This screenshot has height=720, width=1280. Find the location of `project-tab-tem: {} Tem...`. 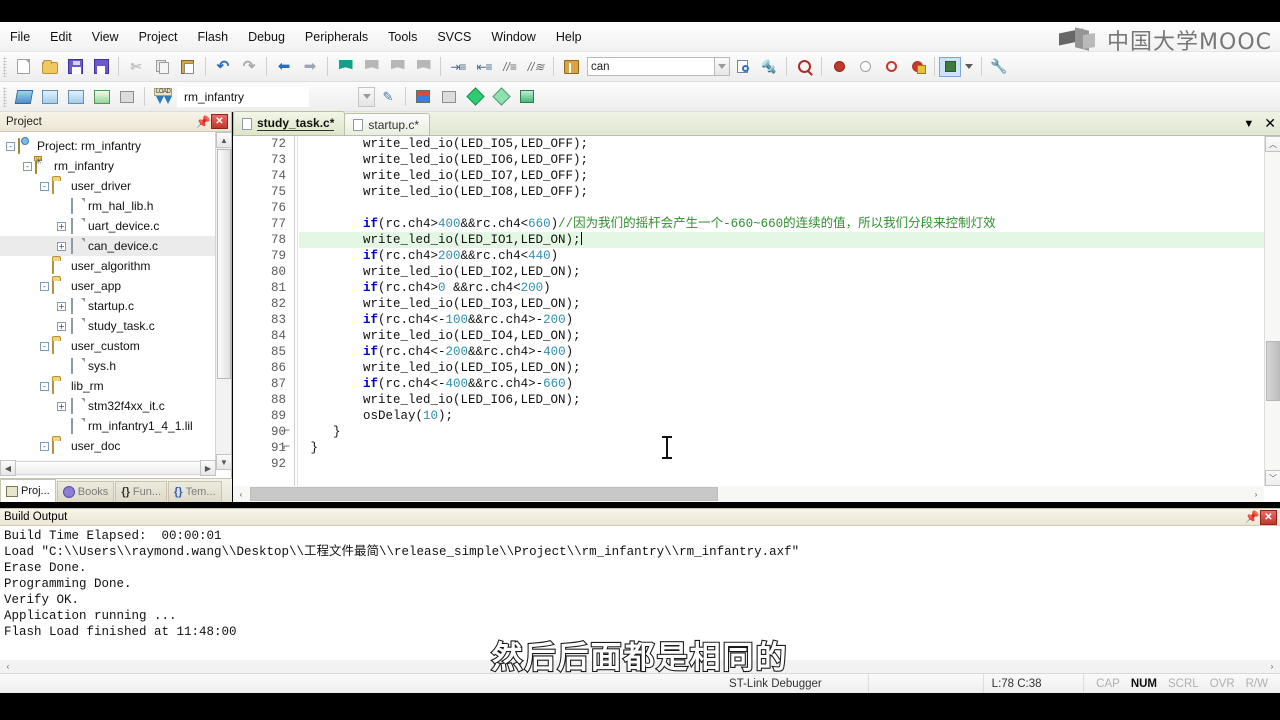

project-tab-tem: {} Tem... is located at coordinates (195, 491).